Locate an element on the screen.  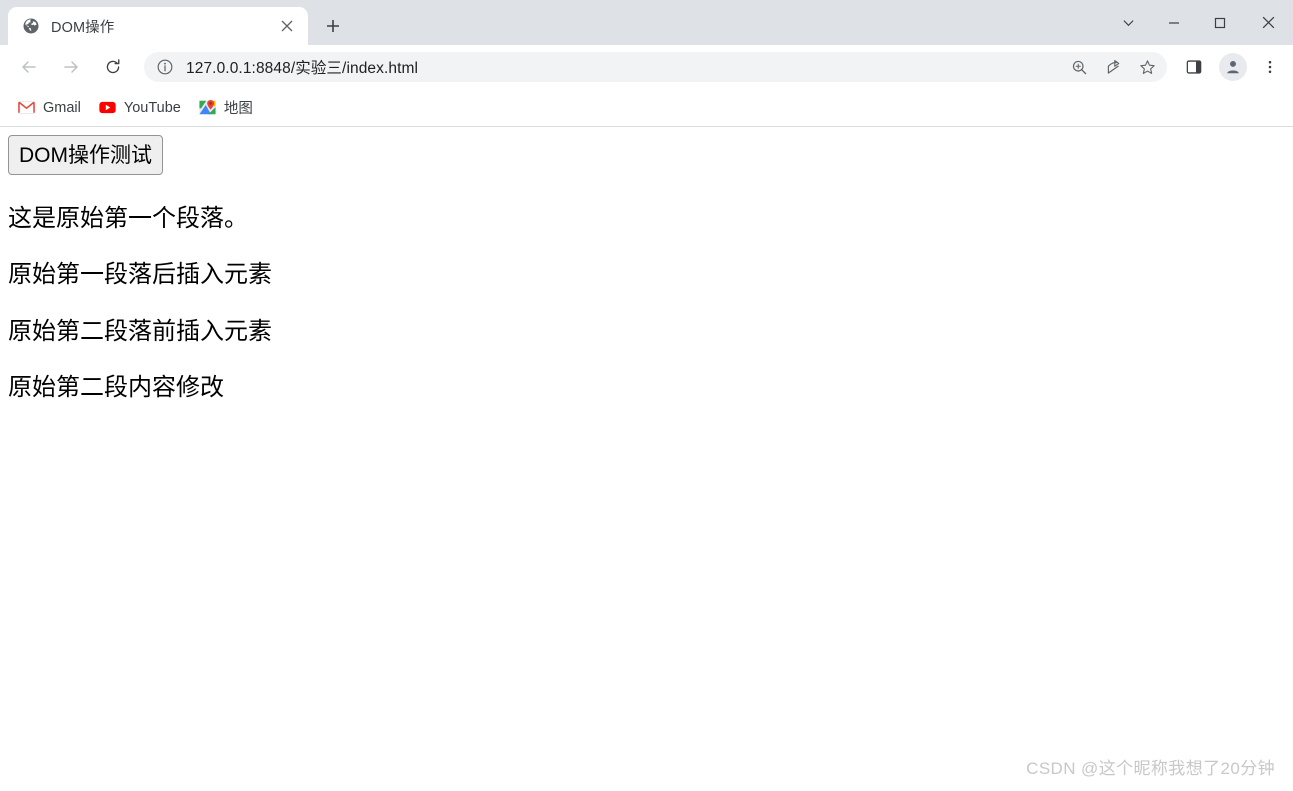
profile-avatar is located at coordinates (1233, 67).